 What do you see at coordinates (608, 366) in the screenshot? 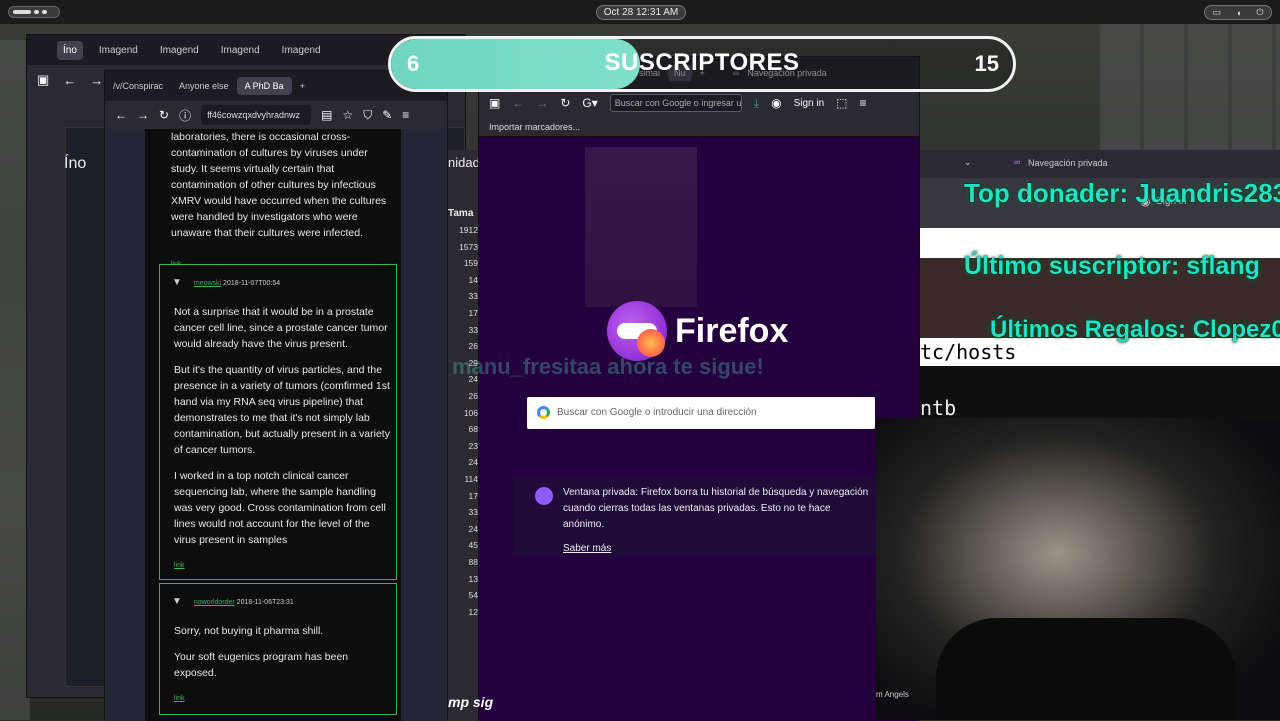
I see `follow-alert: manu_fresitaa ahora te sigue!` at bounding box center [608, 366].